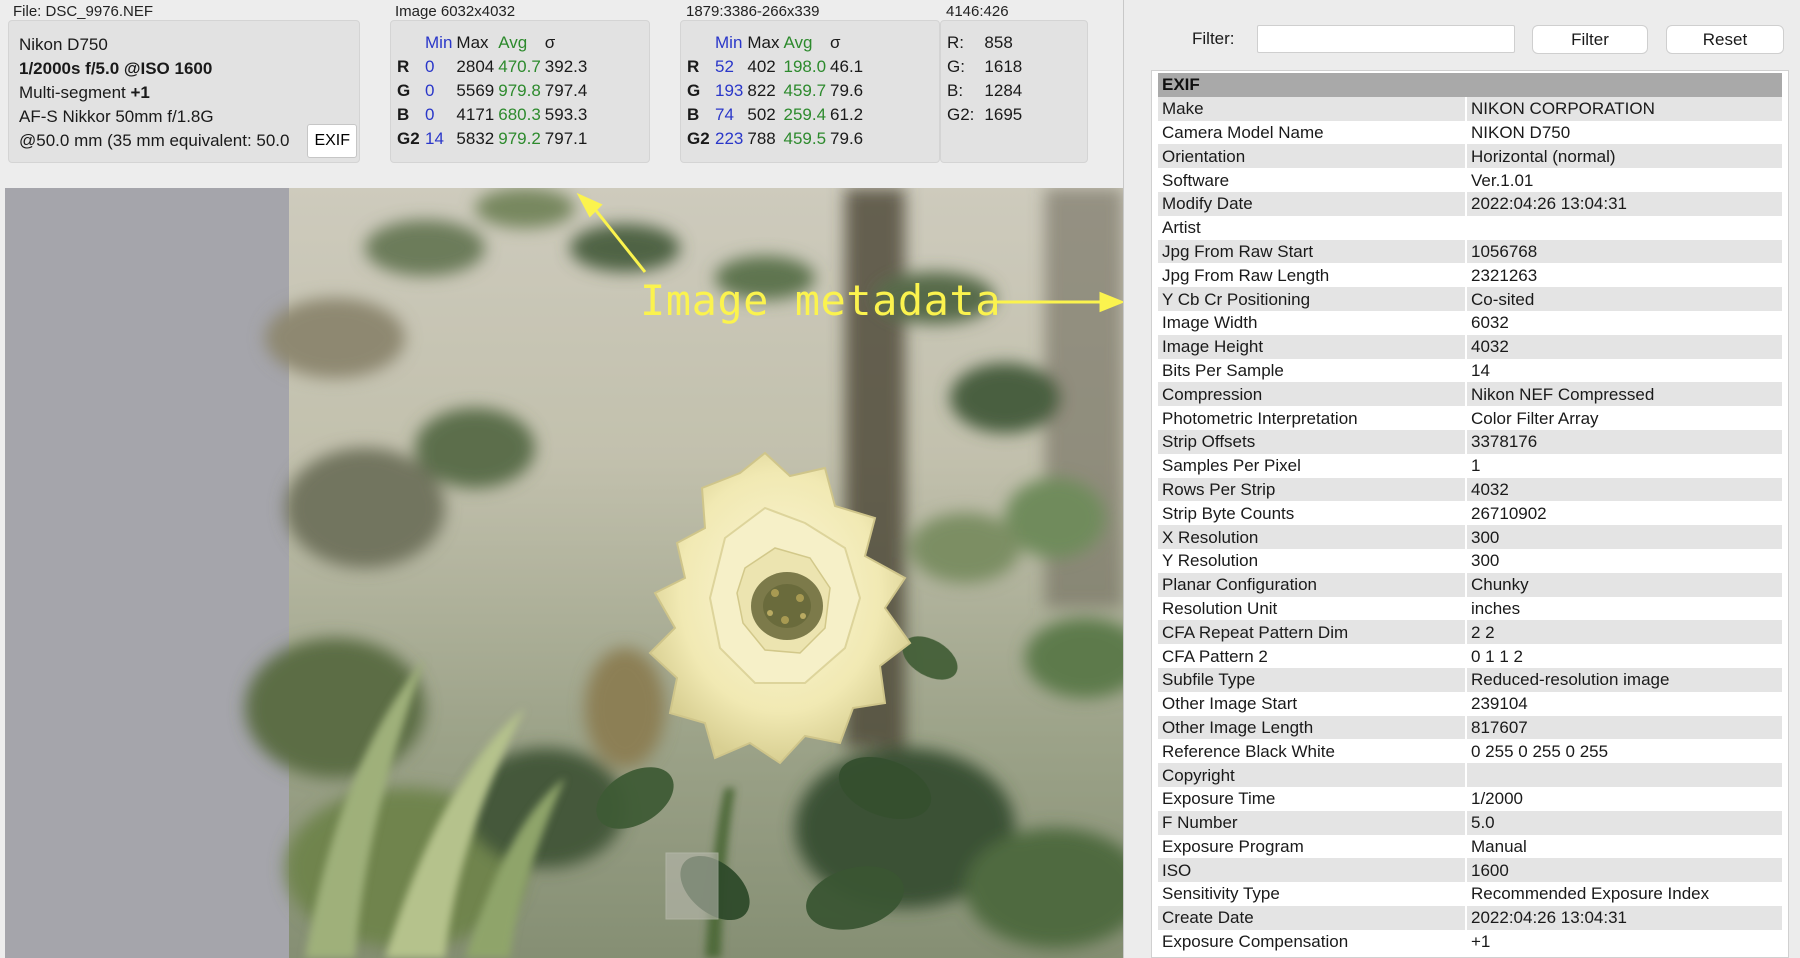 The image size is (1800, 958). I want to click on exif-row: Other Image Length 817607, so click(1470, 727).